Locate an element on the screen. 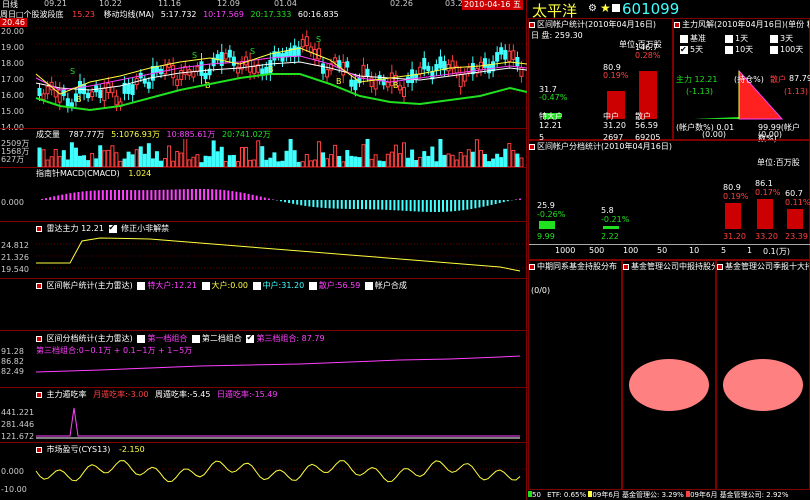  flag-icon is located at coordinates (616, 8).